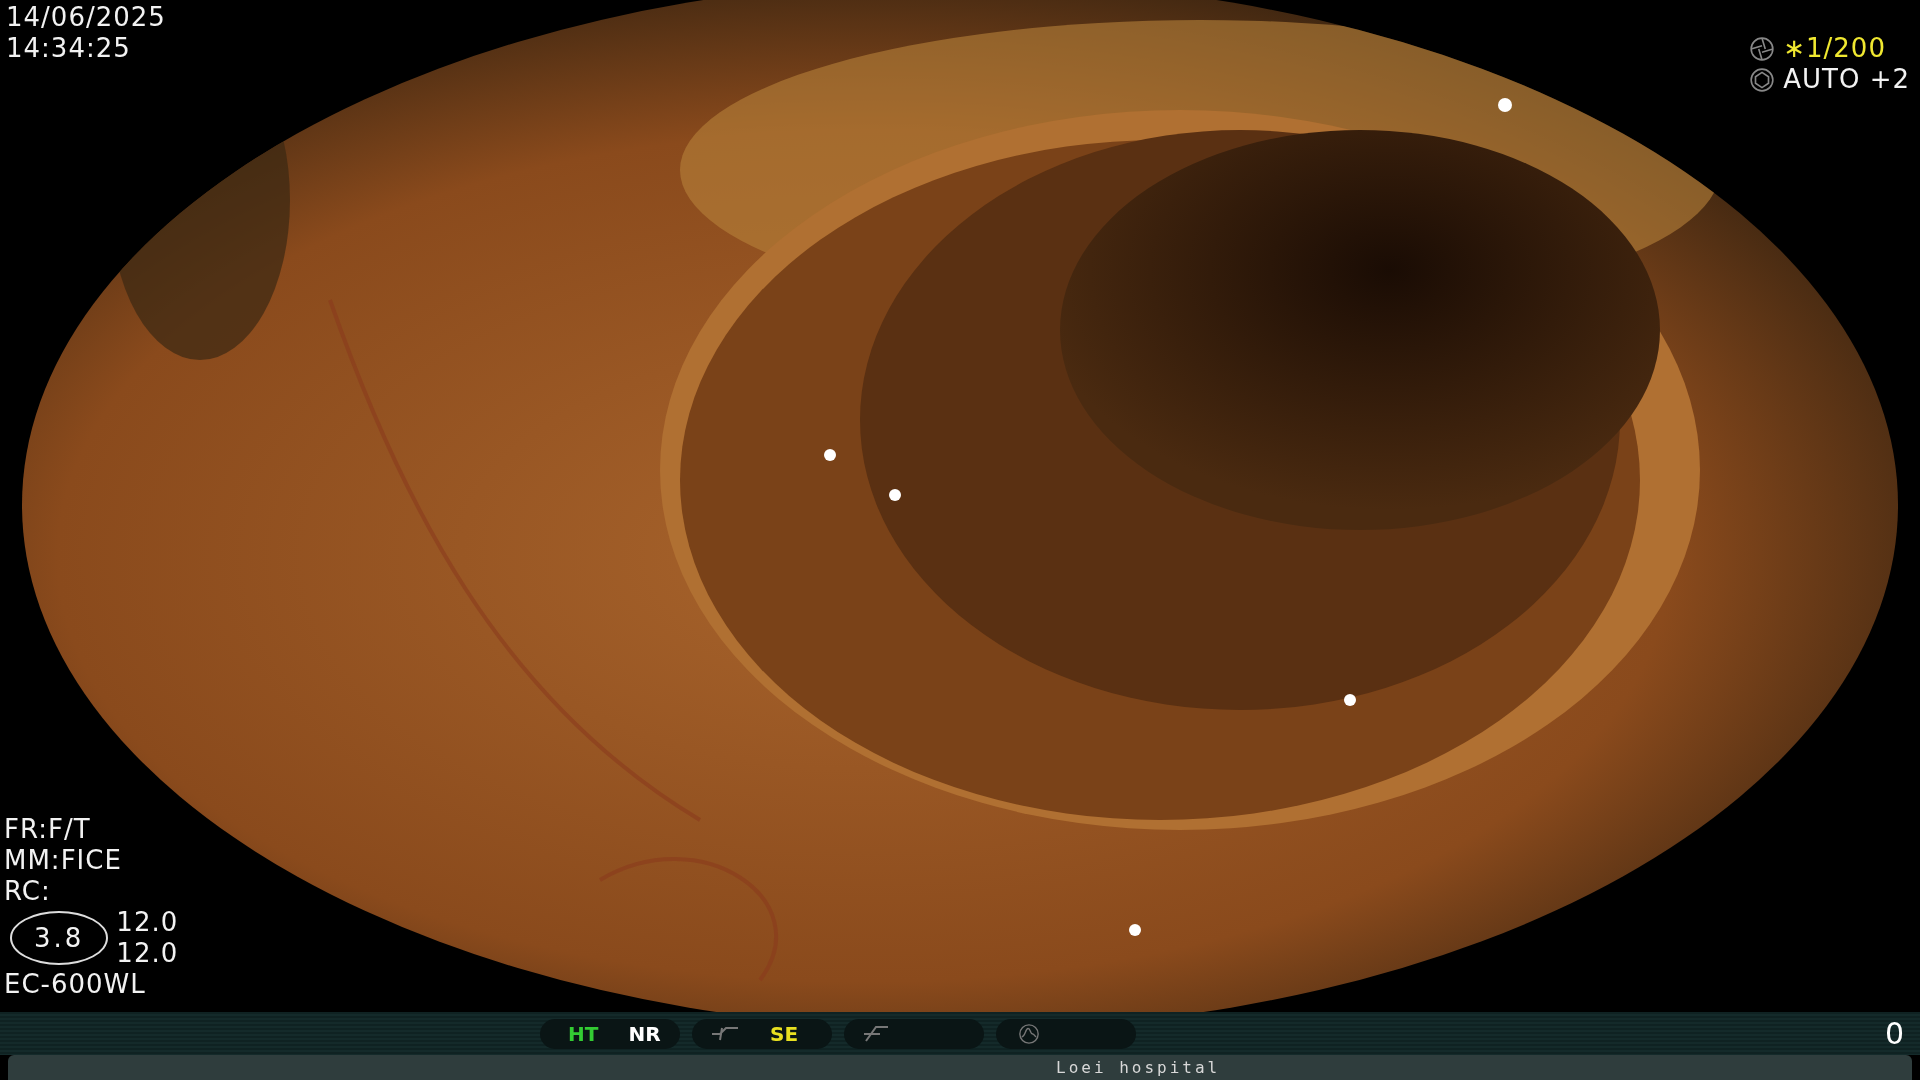  Describe the element at coordinates (1138, 1067) in the screenshot. I see `hospital-name: Loei hospital` at that location.